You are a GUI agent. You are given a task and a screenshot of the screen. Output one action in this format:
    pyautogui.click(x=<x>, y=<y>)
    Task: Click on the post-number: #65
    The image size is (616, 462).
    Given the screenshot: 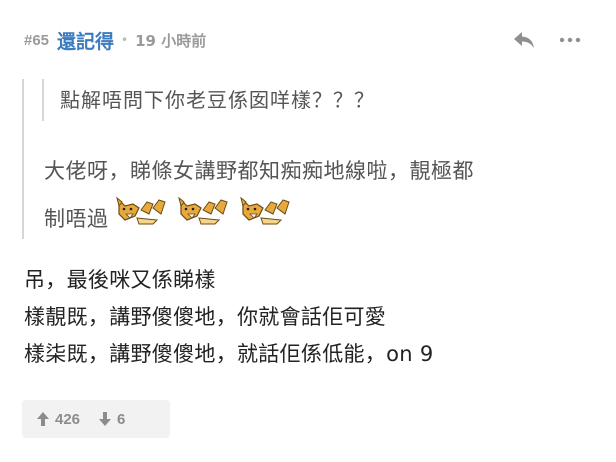 What is the action you would take?
    pyautogui.click(x=37, y=40)
    